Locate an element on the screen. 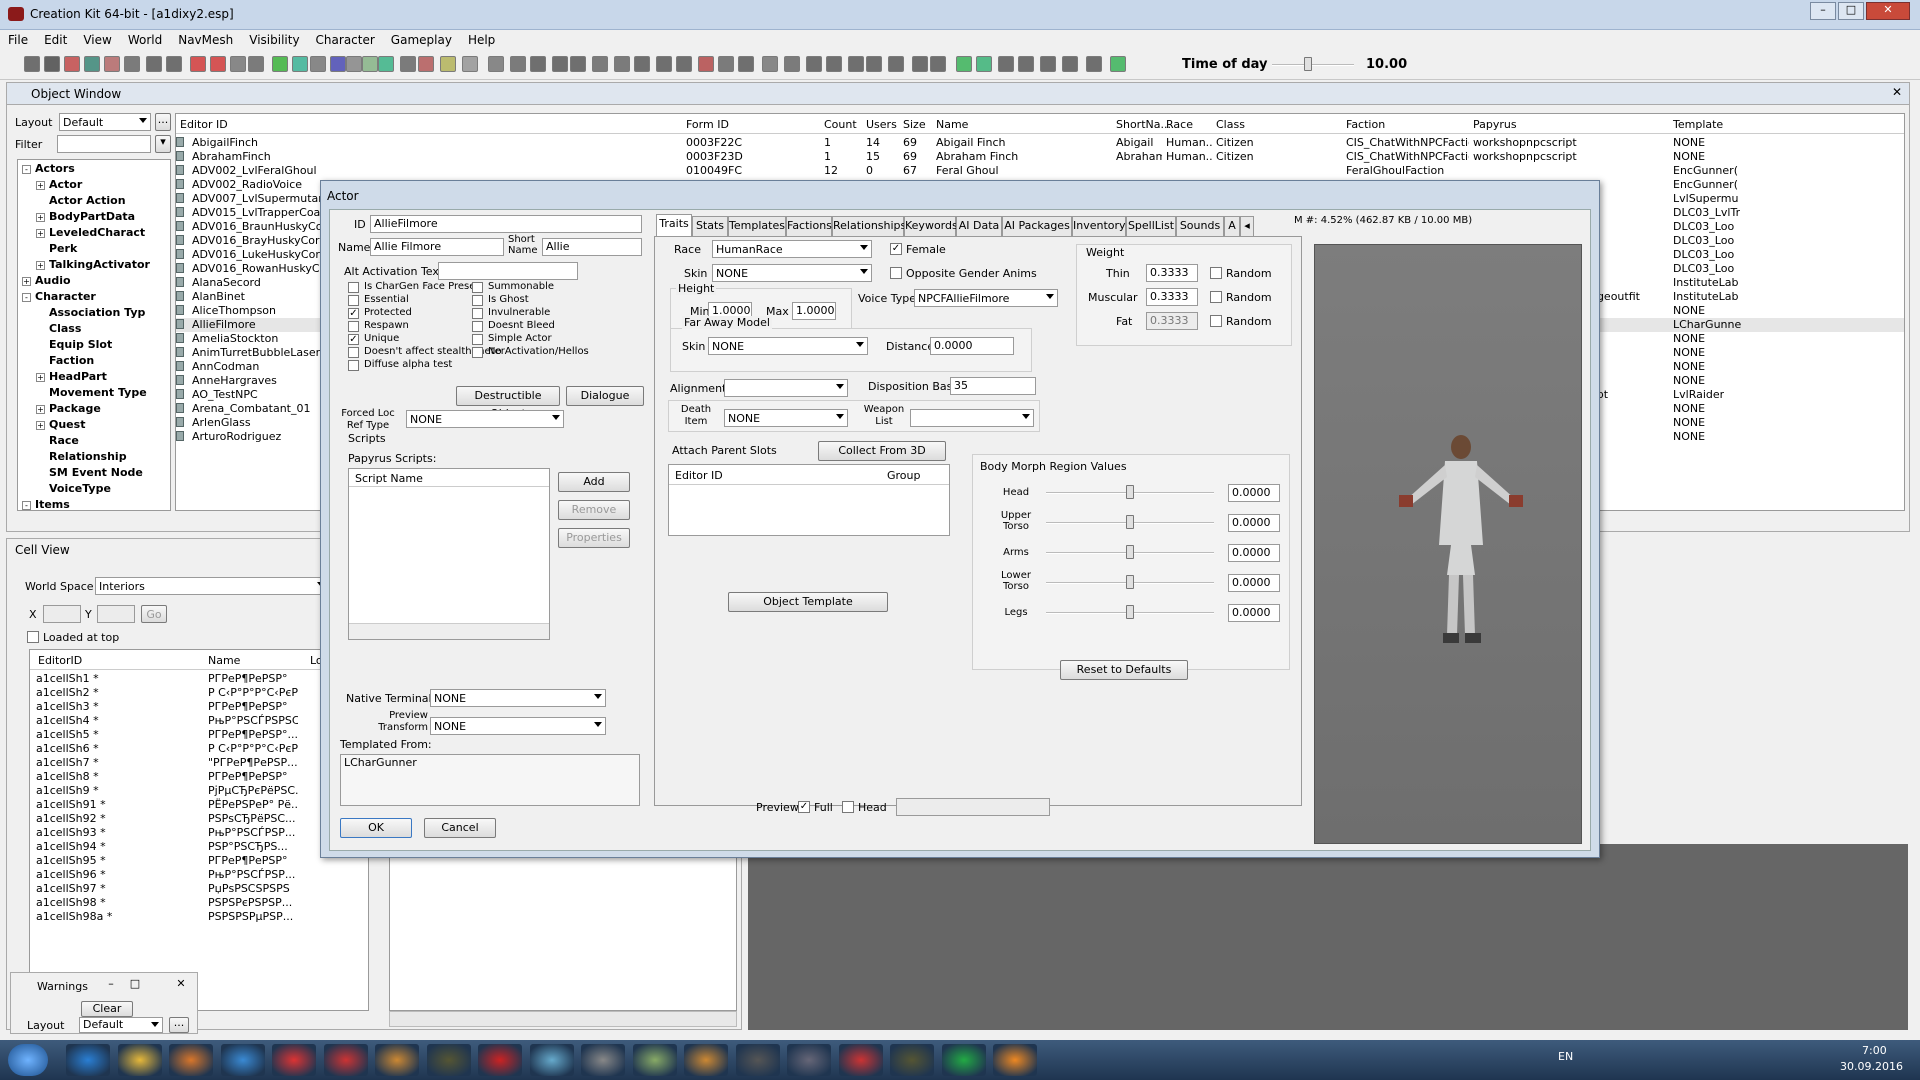 Image resolution: width=1920 pixels, height=1080 pixels. tab-spelllist: SpellList is located at coordinates (1151, 226).